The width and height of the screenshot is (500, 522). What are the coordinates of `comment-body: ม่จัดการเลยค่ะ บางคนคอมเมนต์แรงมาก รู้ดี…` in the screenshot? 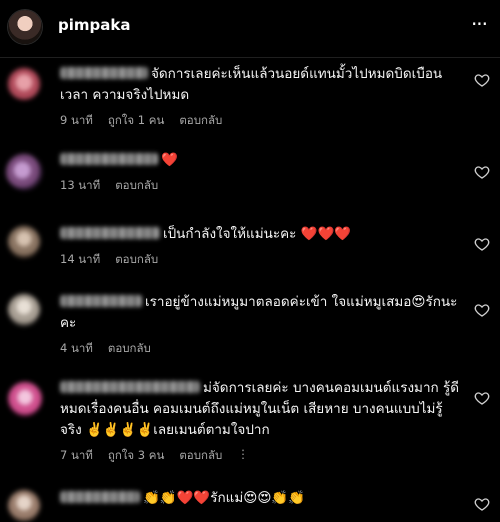 It's located at (260, 421).